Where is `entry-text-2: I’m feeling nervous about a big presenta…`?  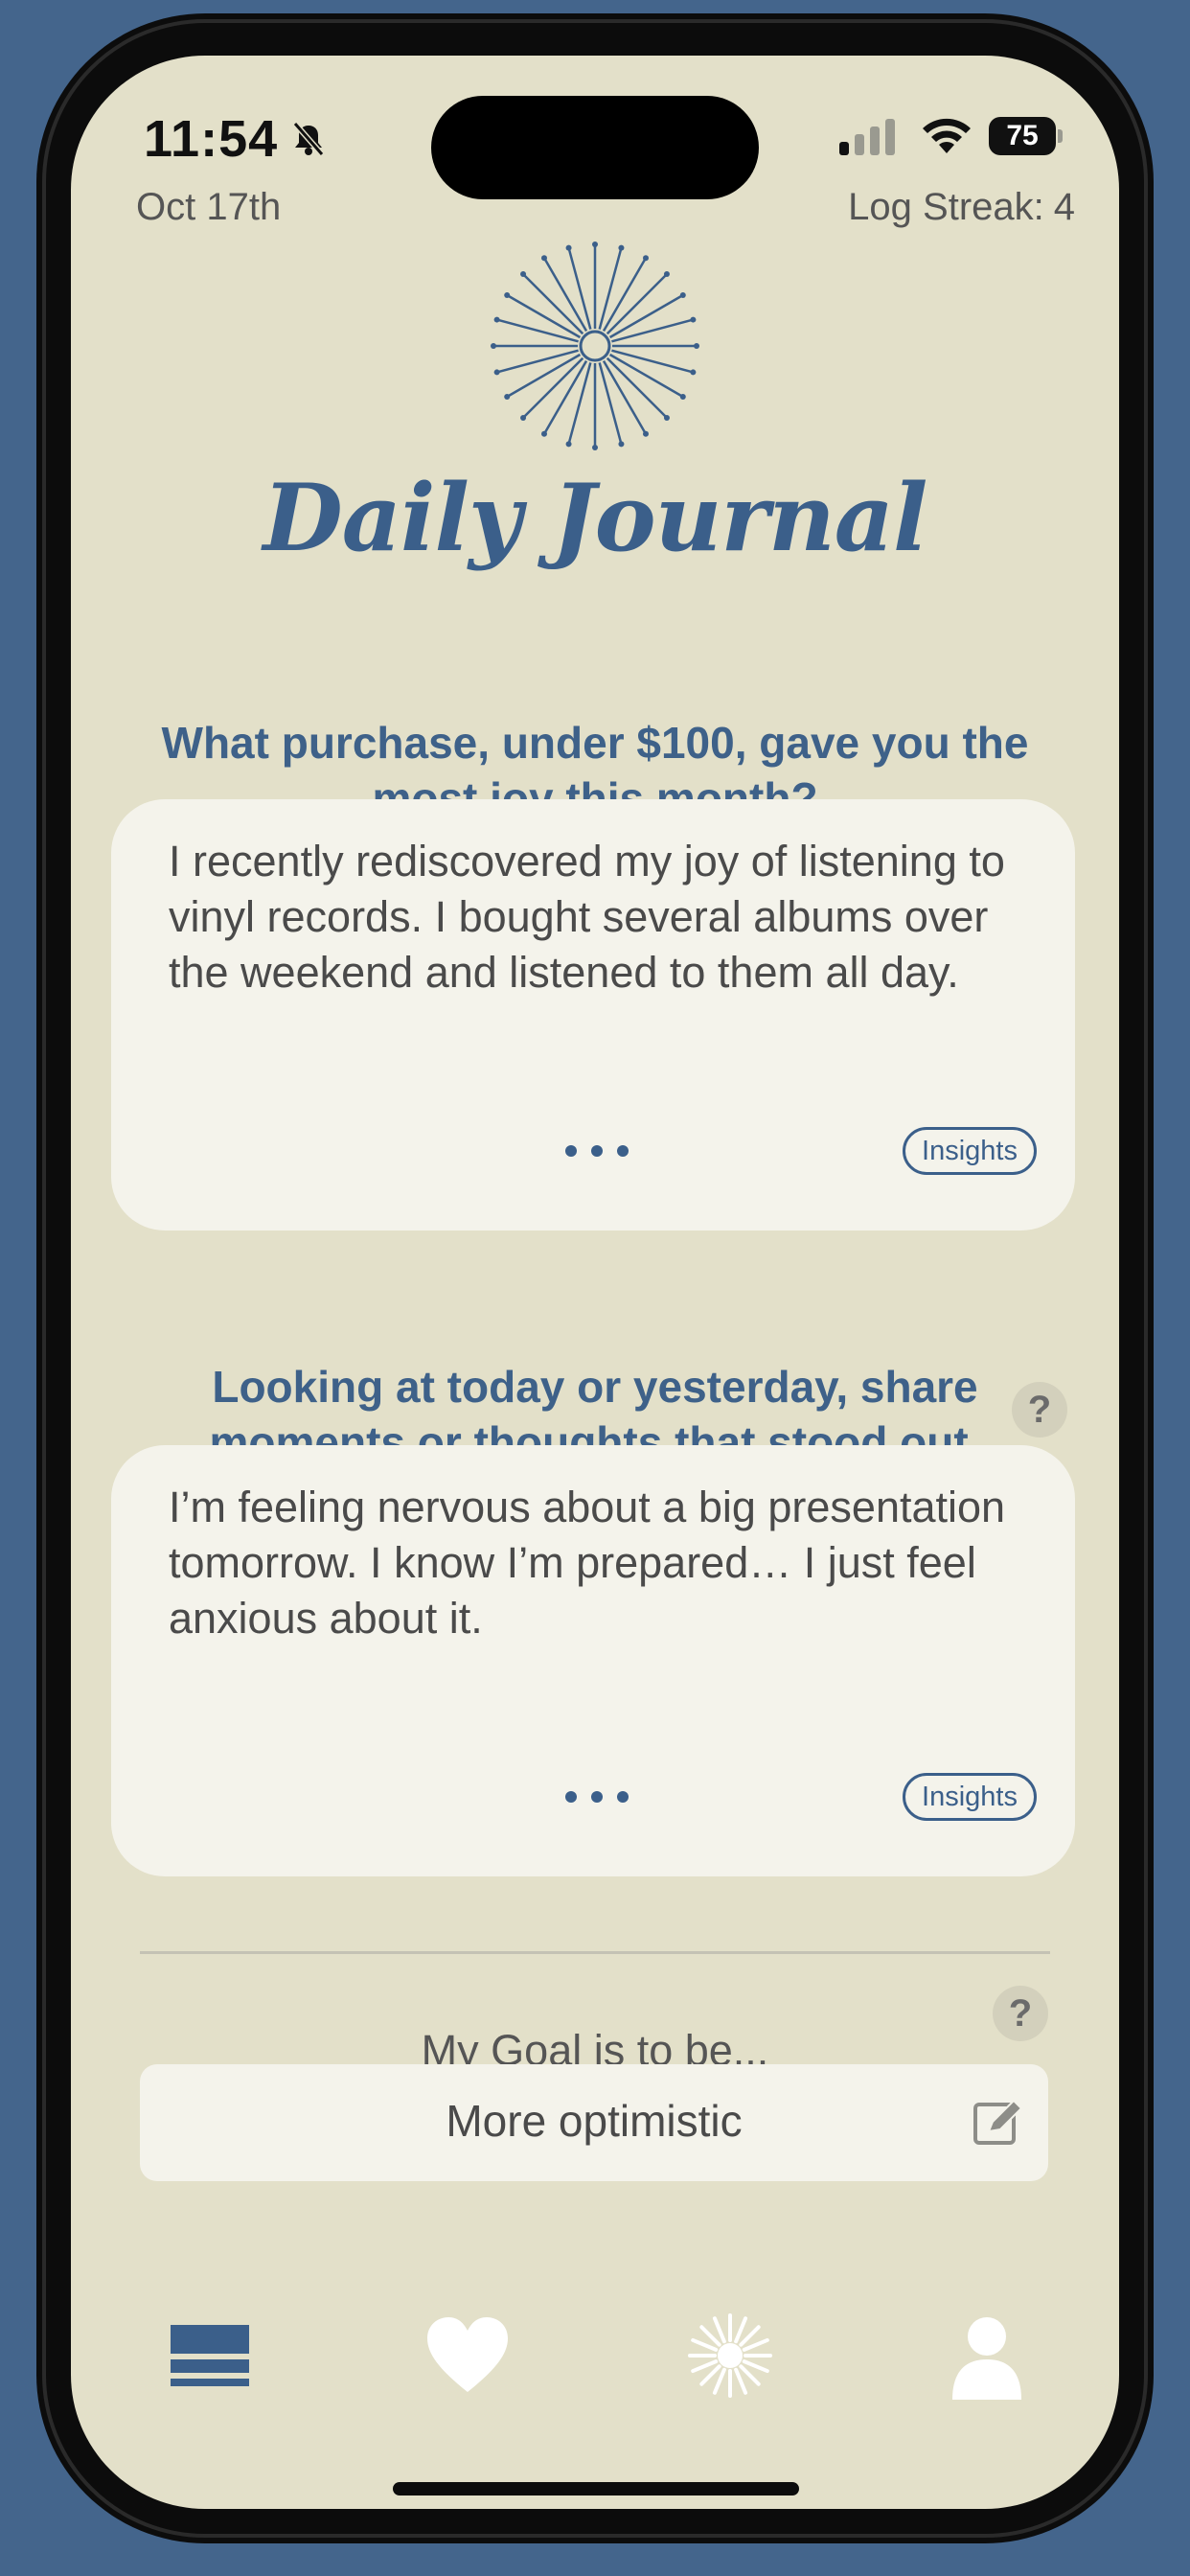 entry-text-2: I’m feeling nervous about a big presenta… is located at coordinates (600, 1563).